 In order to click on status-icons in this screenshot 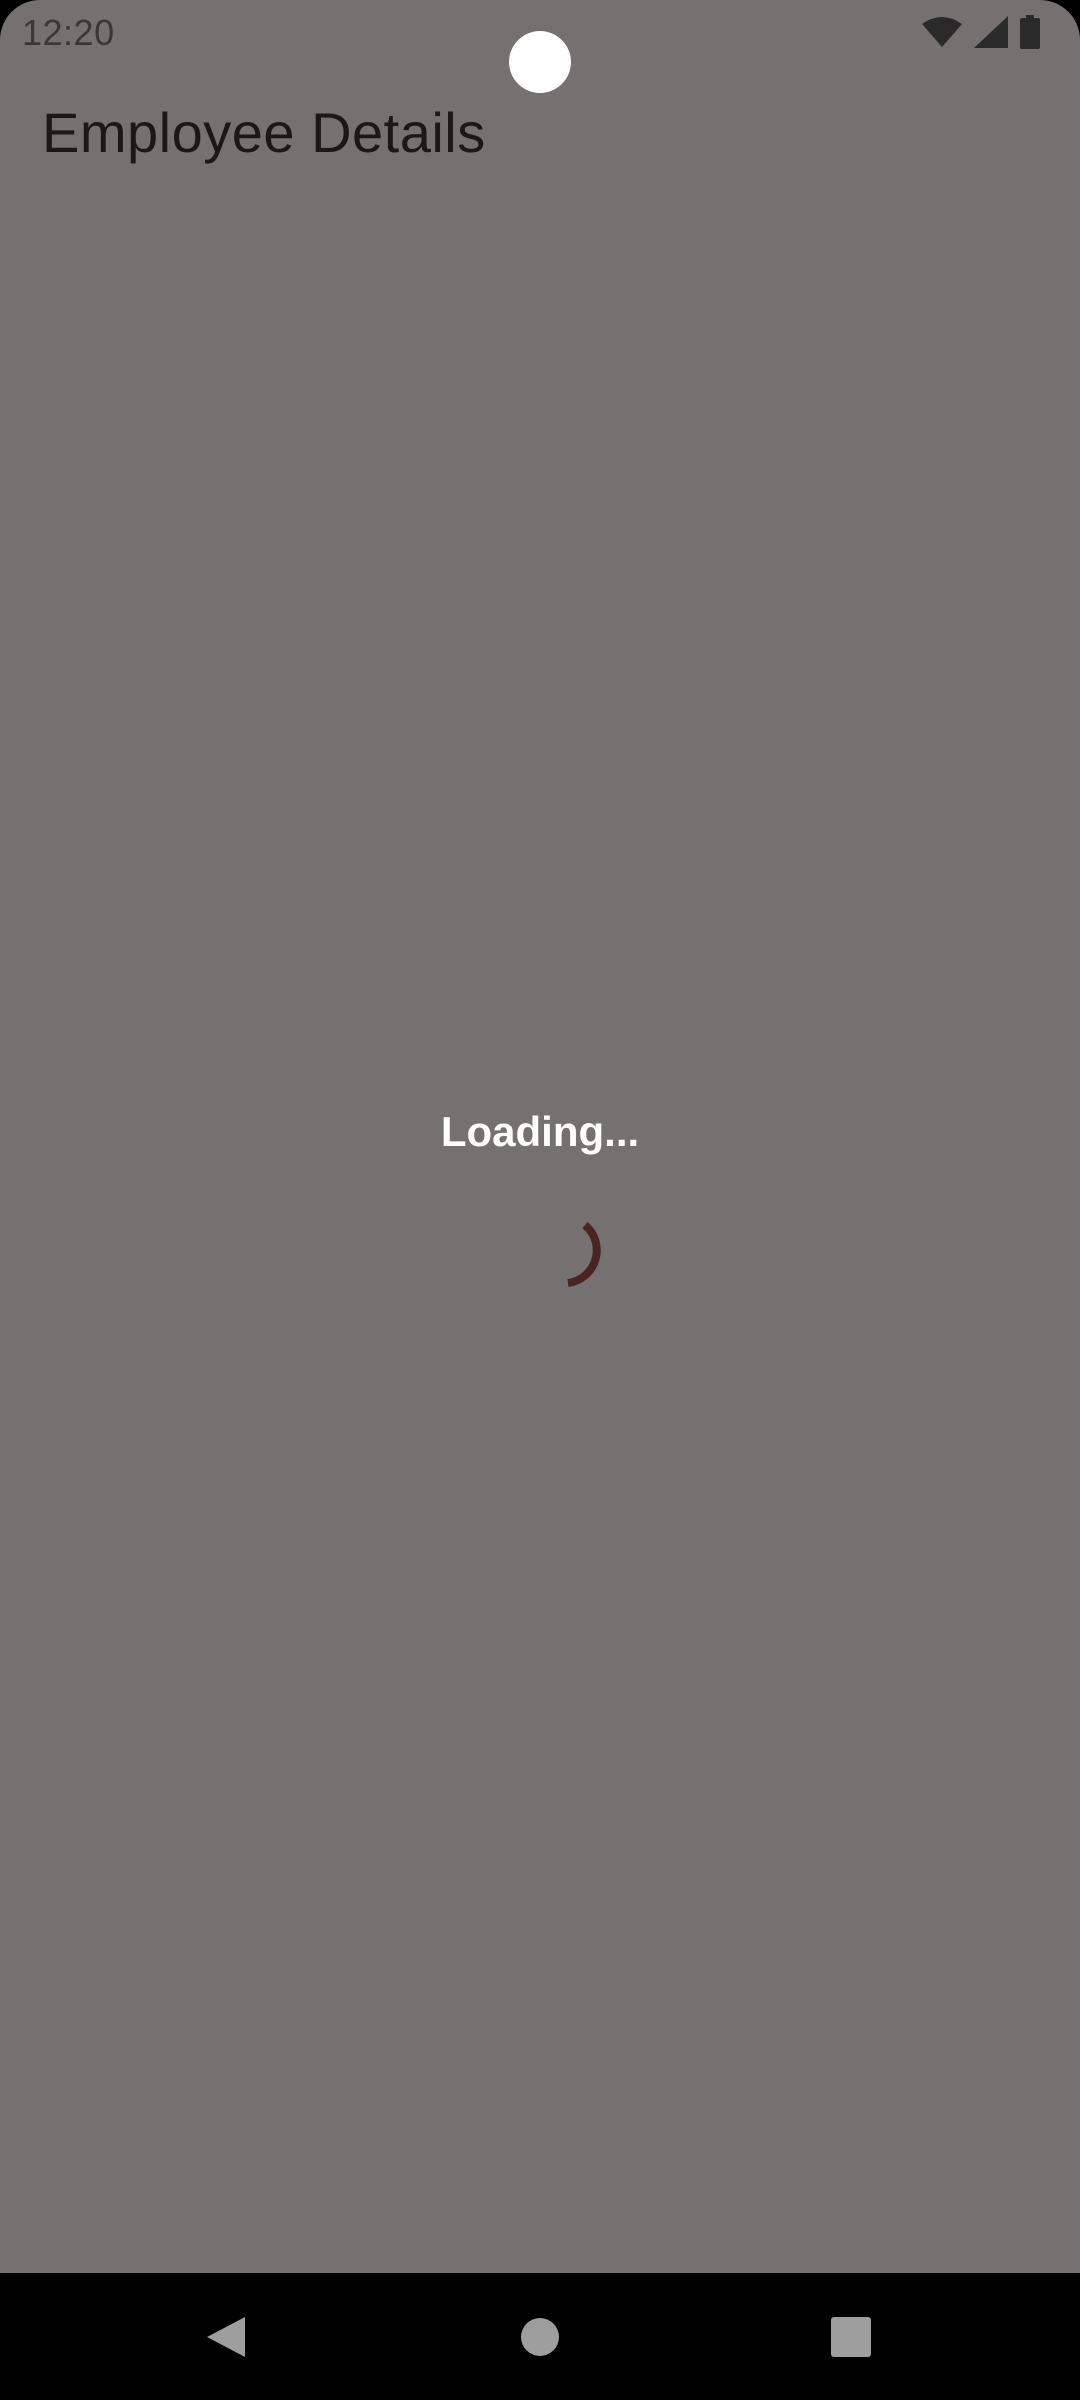, I will do `click(981, 32)`.